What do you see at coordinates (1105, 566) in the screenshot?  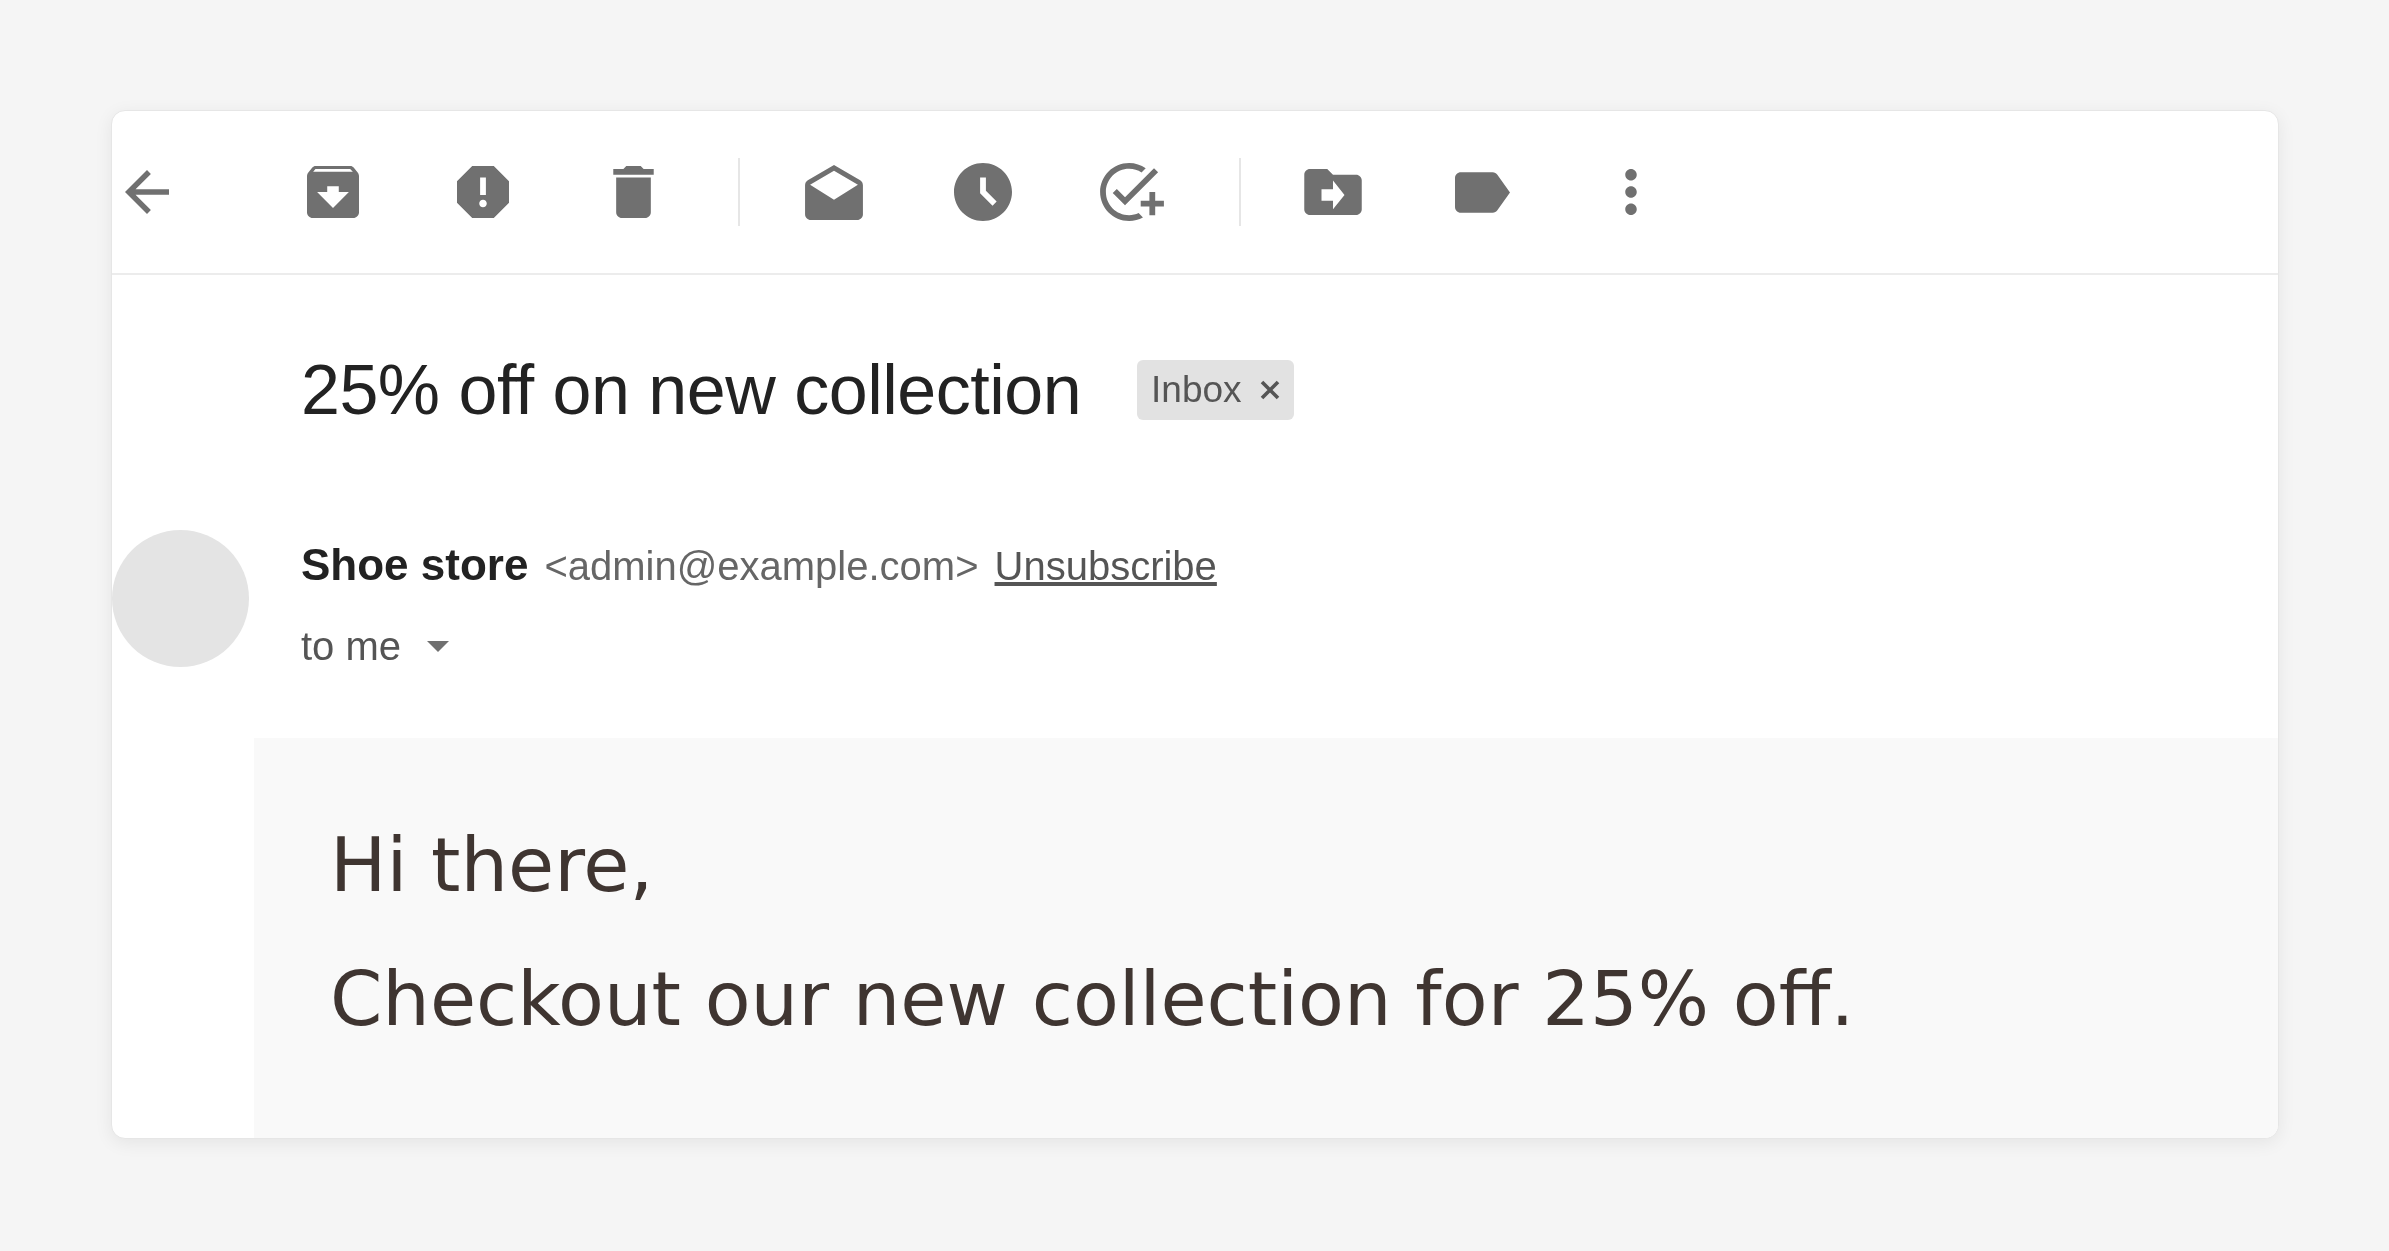 I see `unsubscribe-link: Unsubscribe` at bounding box center [1105, 566].